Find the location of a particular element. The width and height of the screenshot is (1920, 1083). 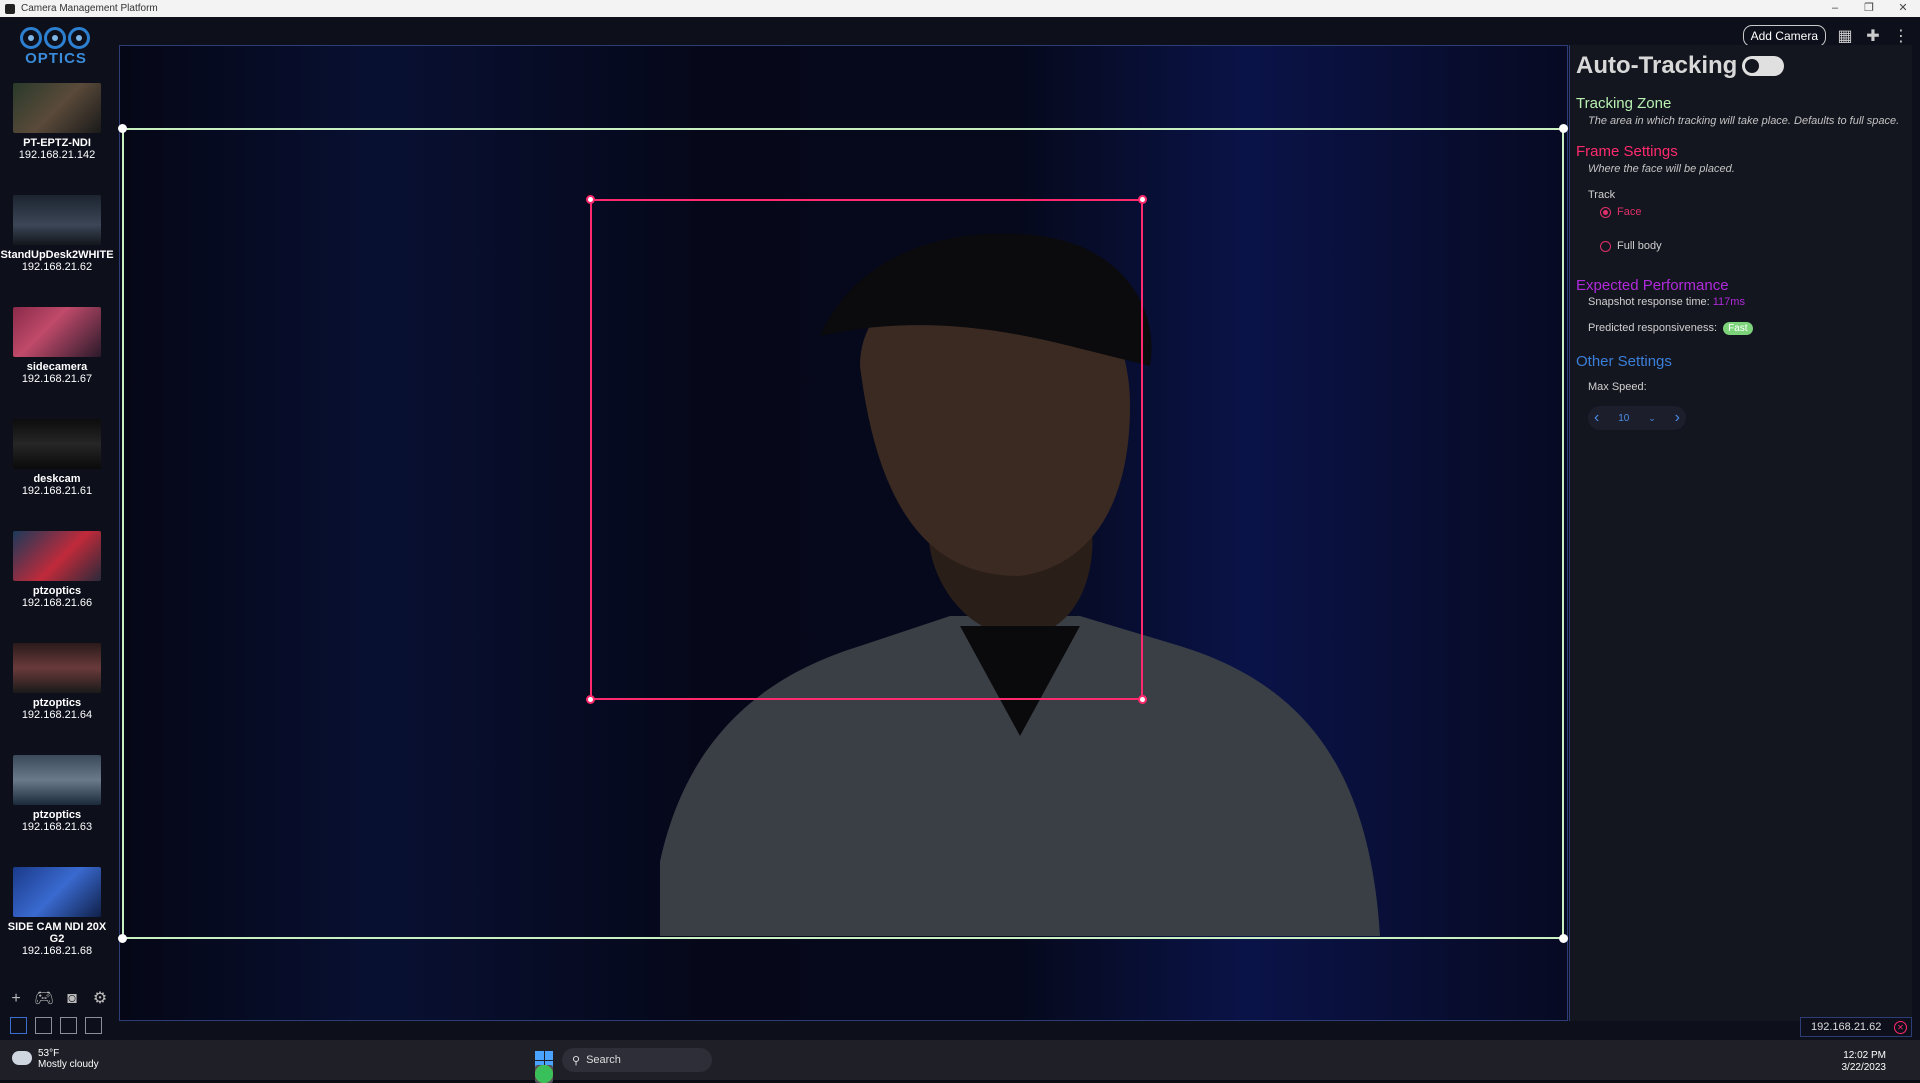

maximize-icon: ❐ is located at coordinates (1869, 8).